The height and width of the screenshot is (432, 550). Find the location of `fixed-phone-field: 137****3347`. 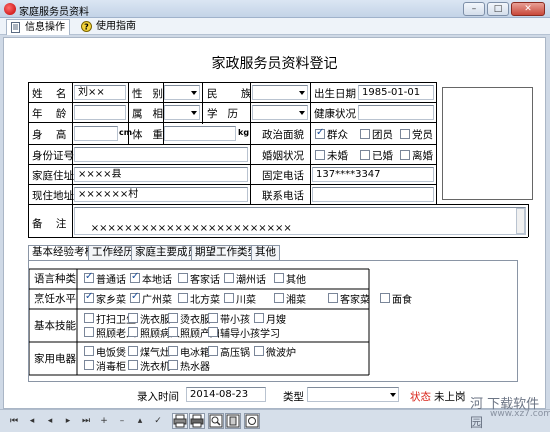

fixed-phone-field: 137****3347 is located at coordinates (373, 174).